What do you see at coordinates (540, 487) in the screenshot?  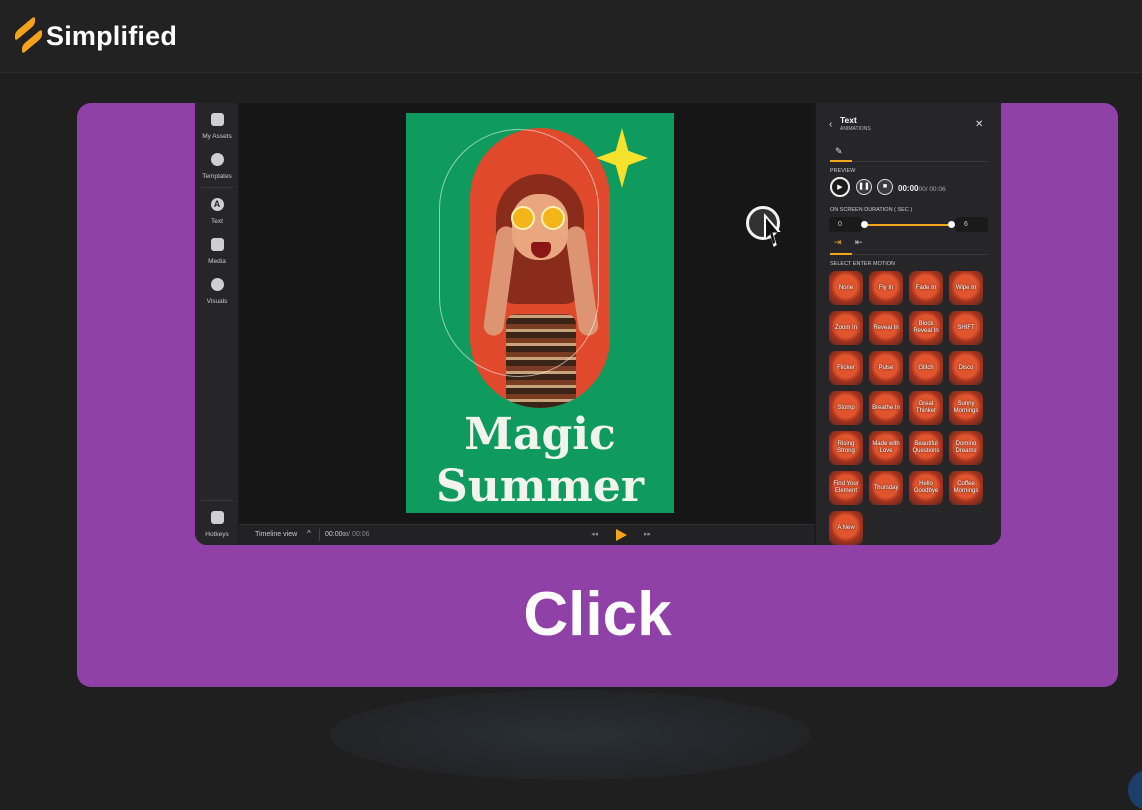 I see `poster-title-line2: Summer` at bounding box center [540, 487].